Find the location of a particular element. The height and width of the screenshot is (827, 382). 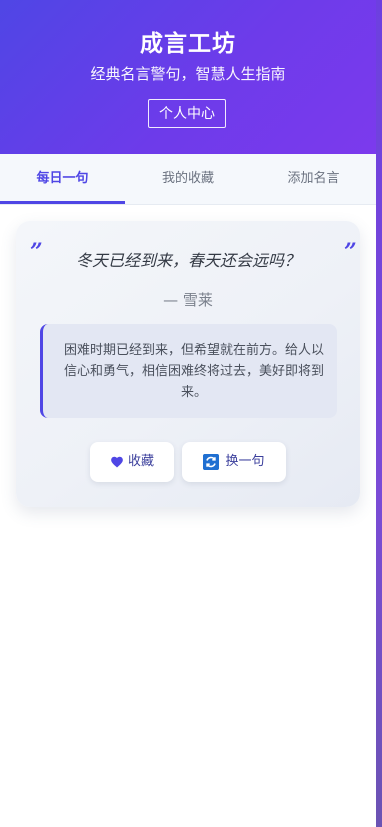

tab-add-quote: 添加名言 is located at coordinates (313, 179).